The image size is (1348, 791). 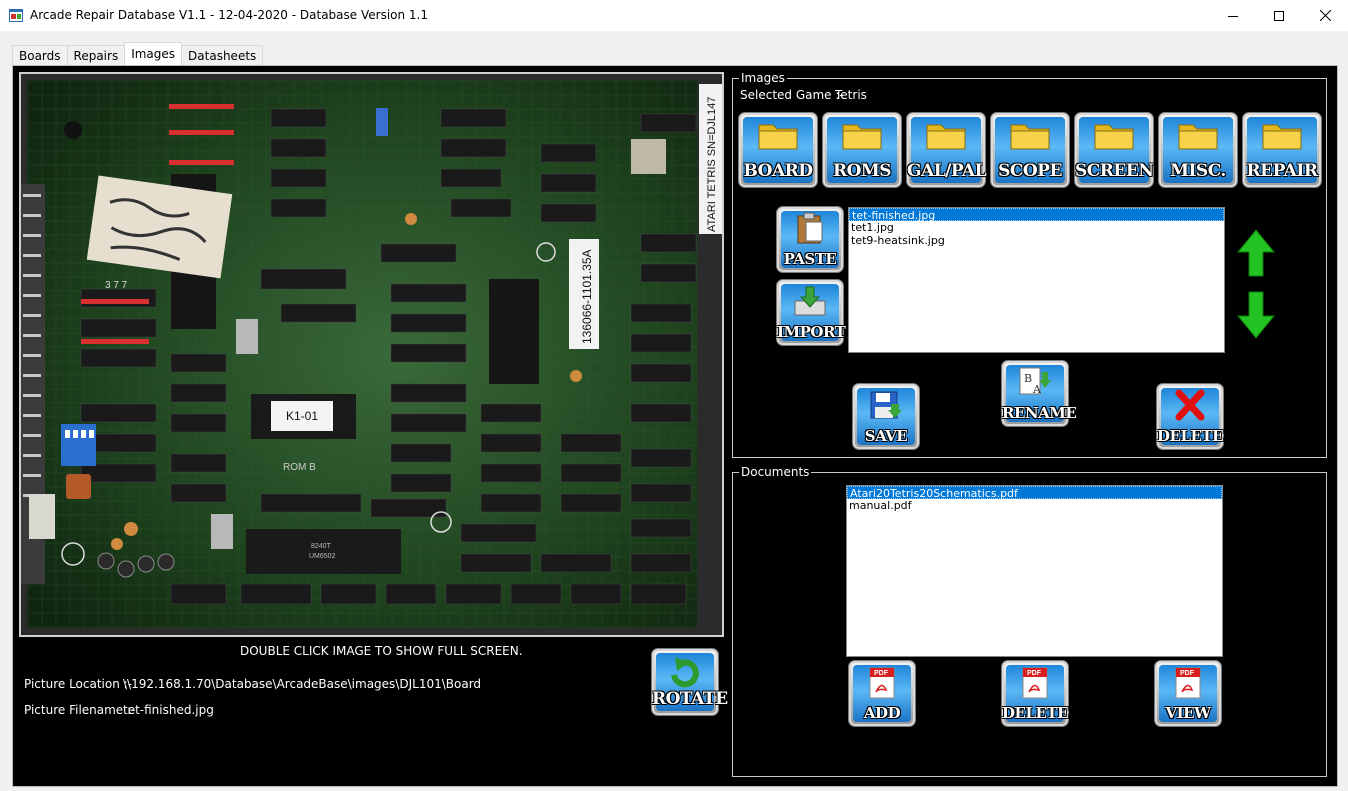 I want to click on misc-button: MISC., so click(x=1198, y=150).